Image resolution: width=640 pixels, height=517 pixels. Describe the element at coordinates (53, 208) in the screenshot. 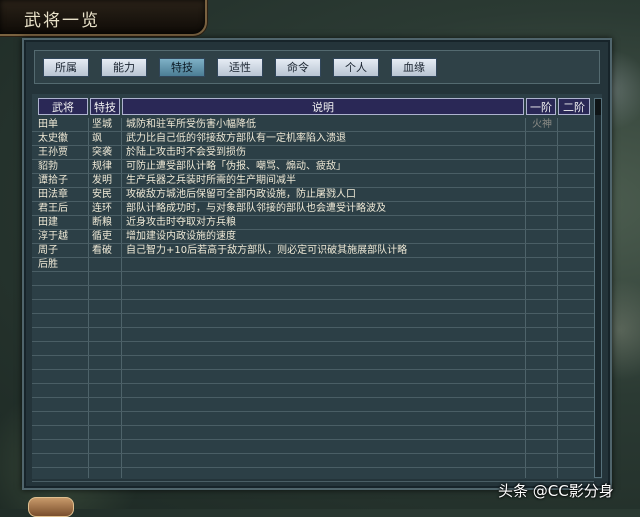

I see `general-name: 君王后` at that location.